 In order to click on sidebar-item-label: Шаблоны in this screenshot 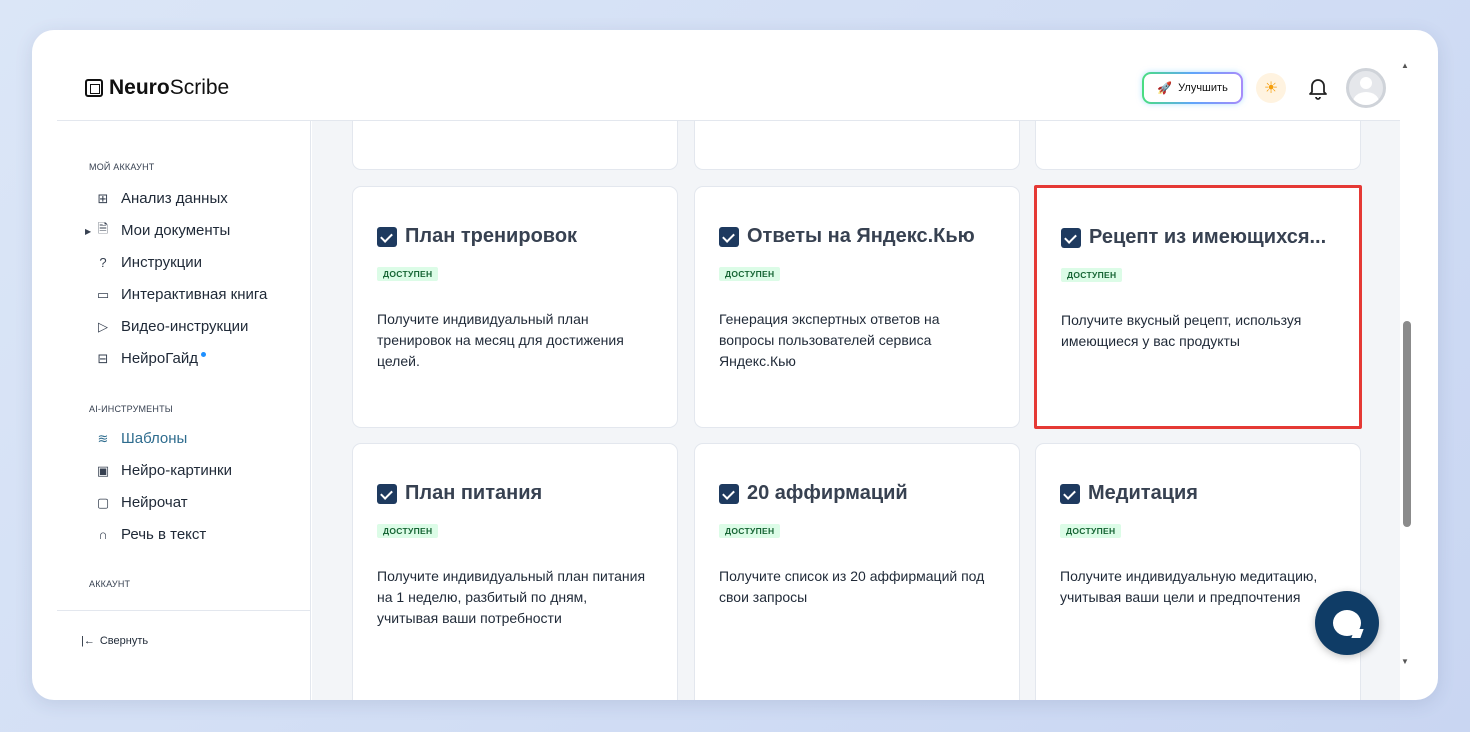, I will do `click(154, 438)`.